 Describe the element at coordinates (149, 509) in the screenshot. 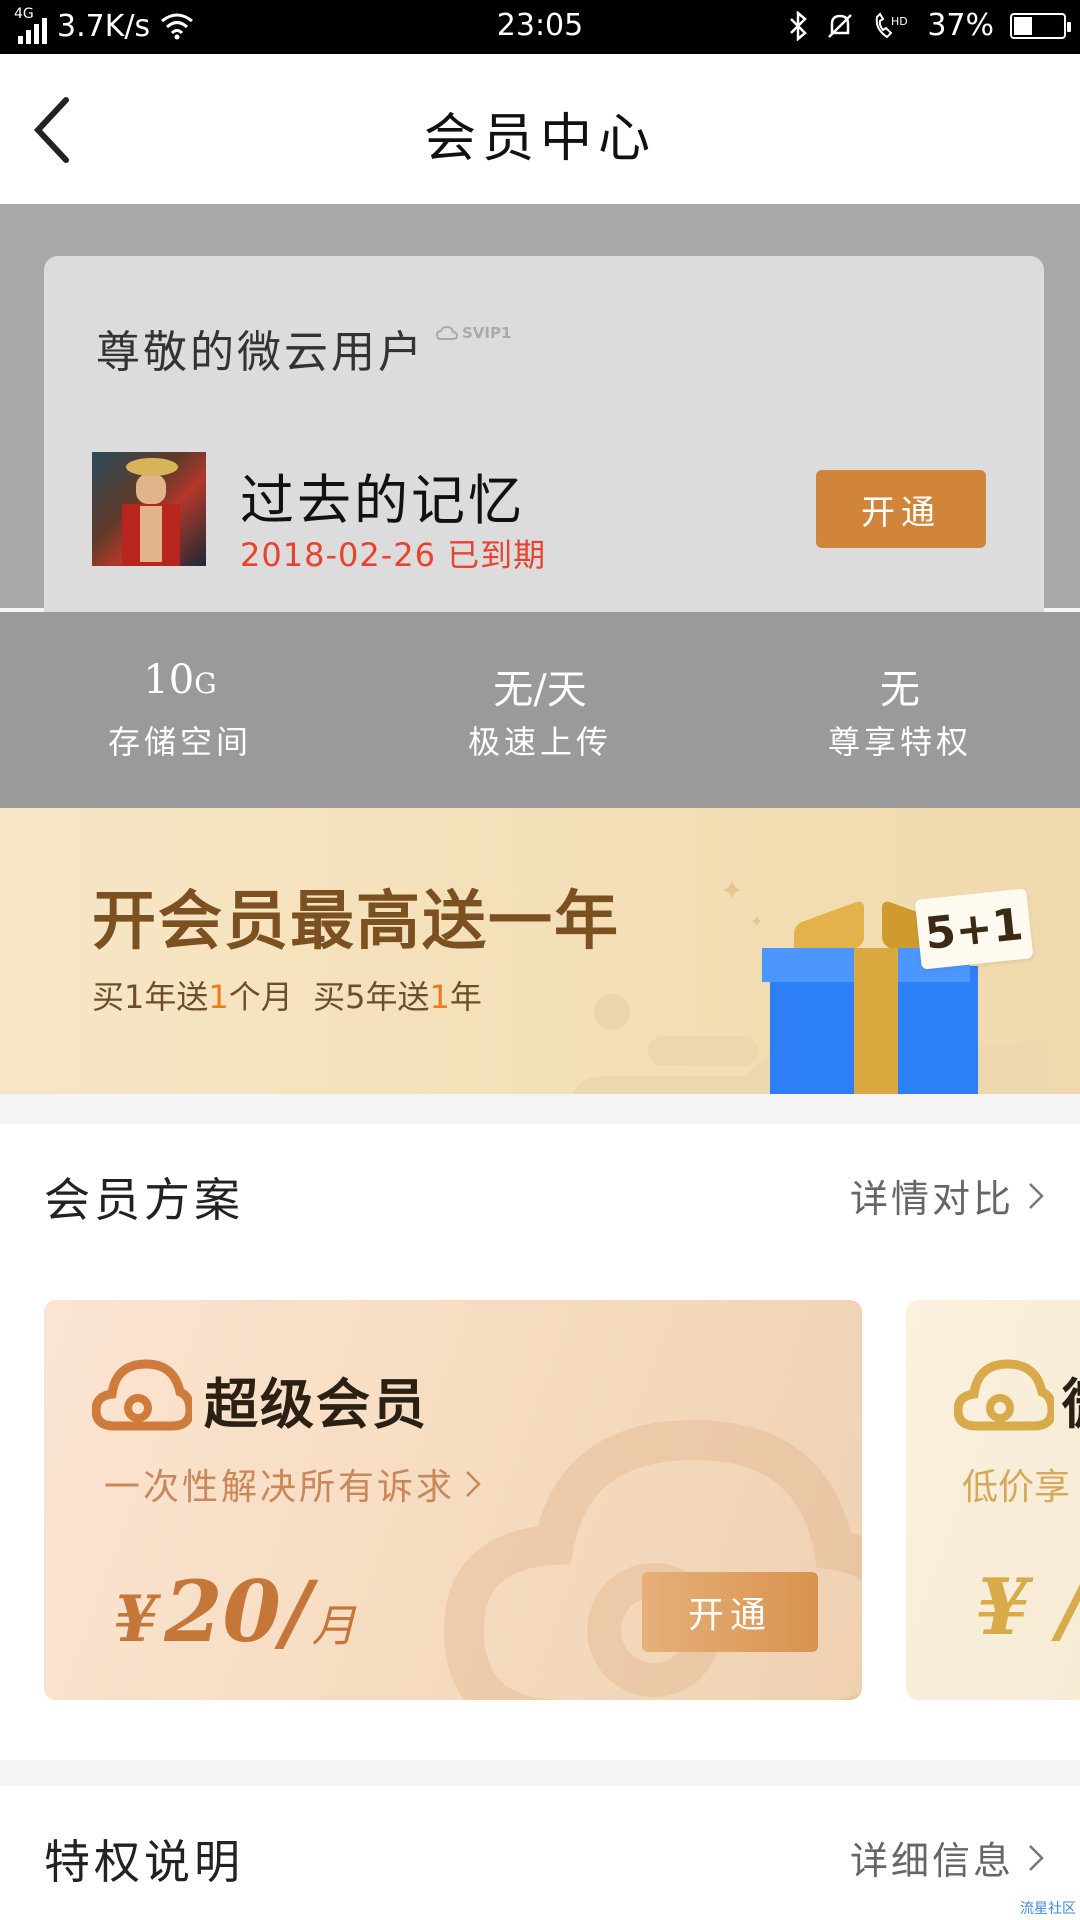

I see `avatar` at that location.